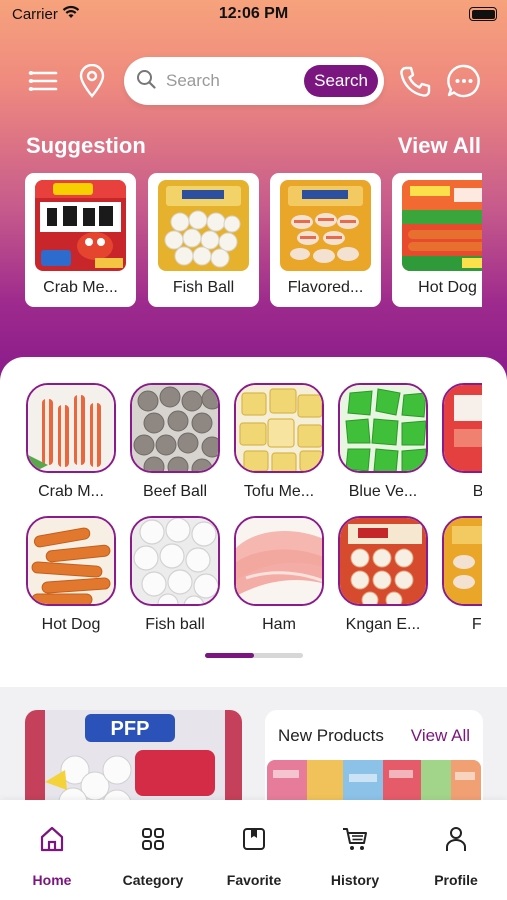 The height and width of the screenshot is (900, 507). I want to click on phone-icon, so click(415, 82).